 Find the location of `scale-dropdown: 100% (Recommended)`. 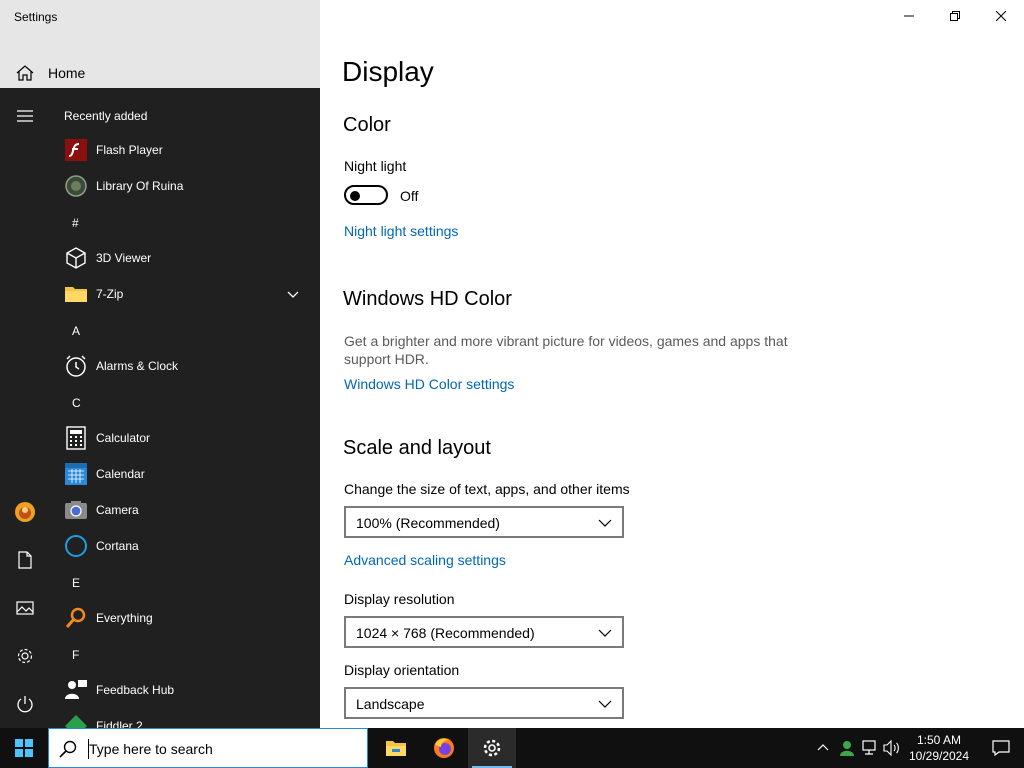

scale-dropdown: 100% (Recommended) is located at coordinates (484, 522).